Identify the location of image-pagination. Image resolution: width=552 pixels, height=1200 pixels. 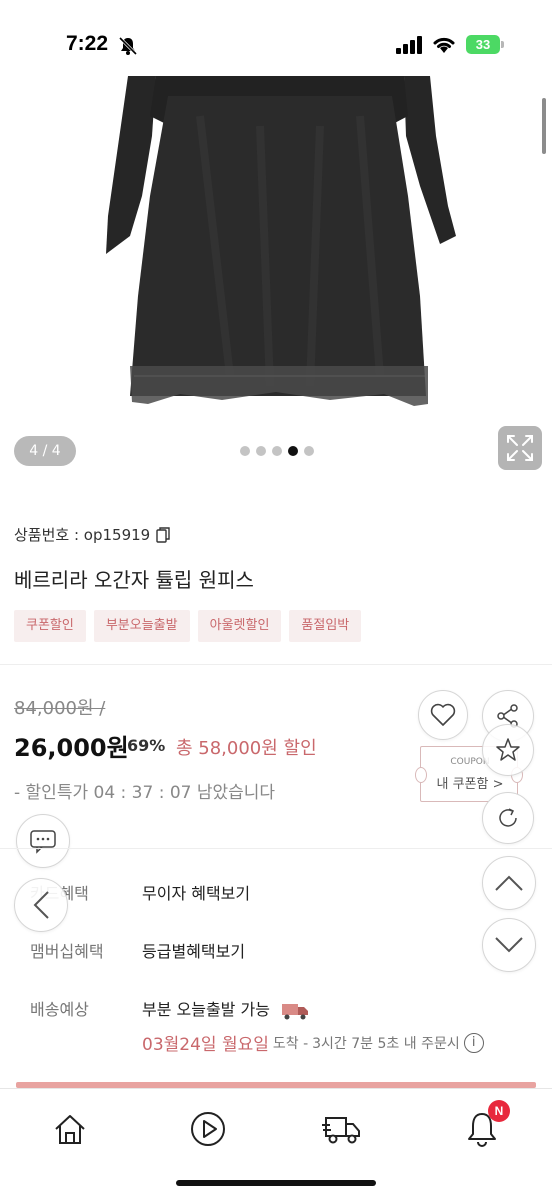
(277, 451).